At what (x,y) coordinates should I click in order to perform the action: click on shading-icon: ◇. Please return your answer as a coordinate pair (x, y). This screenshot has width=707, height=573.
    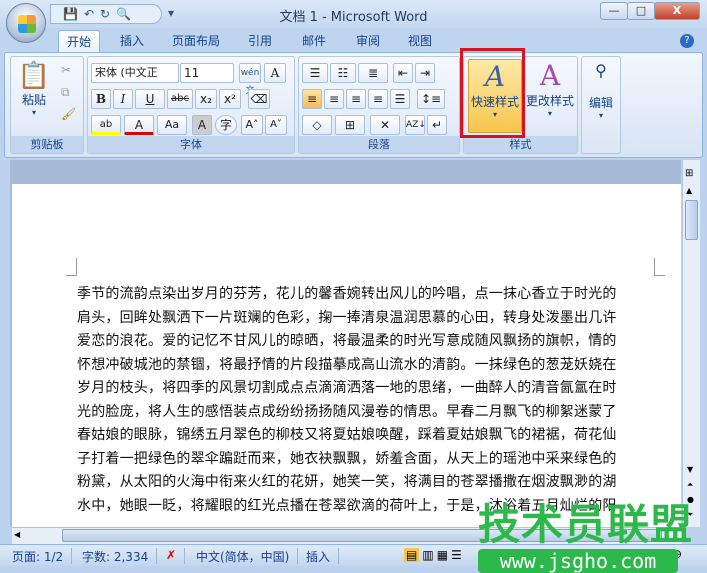
    Looking at the image, I should click on (317, 125).